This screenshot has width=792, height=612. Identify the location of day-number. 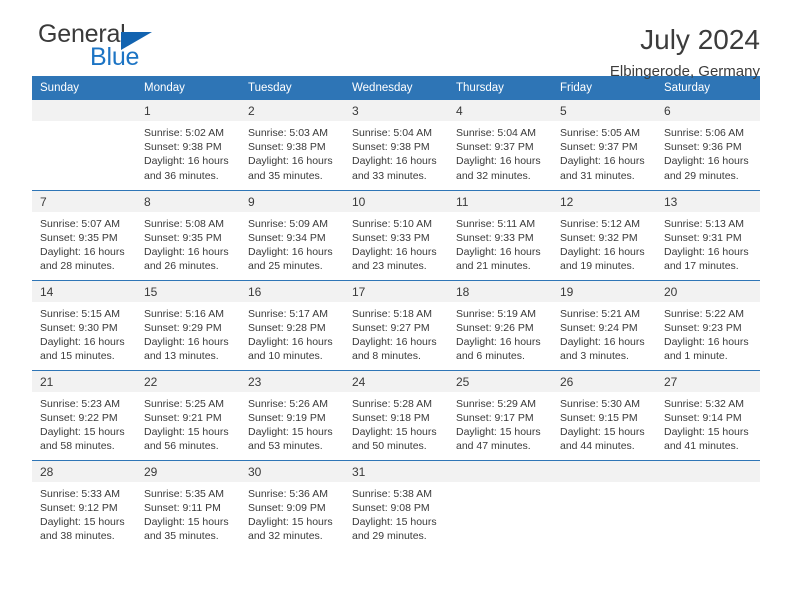
(84, 110).